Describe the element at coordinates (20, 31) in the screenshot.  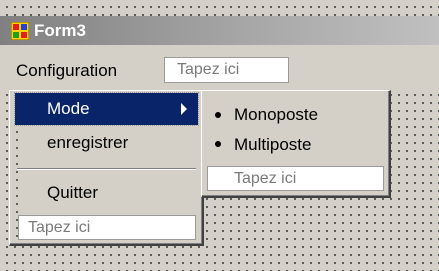
I see `form-app-icon` at that location.